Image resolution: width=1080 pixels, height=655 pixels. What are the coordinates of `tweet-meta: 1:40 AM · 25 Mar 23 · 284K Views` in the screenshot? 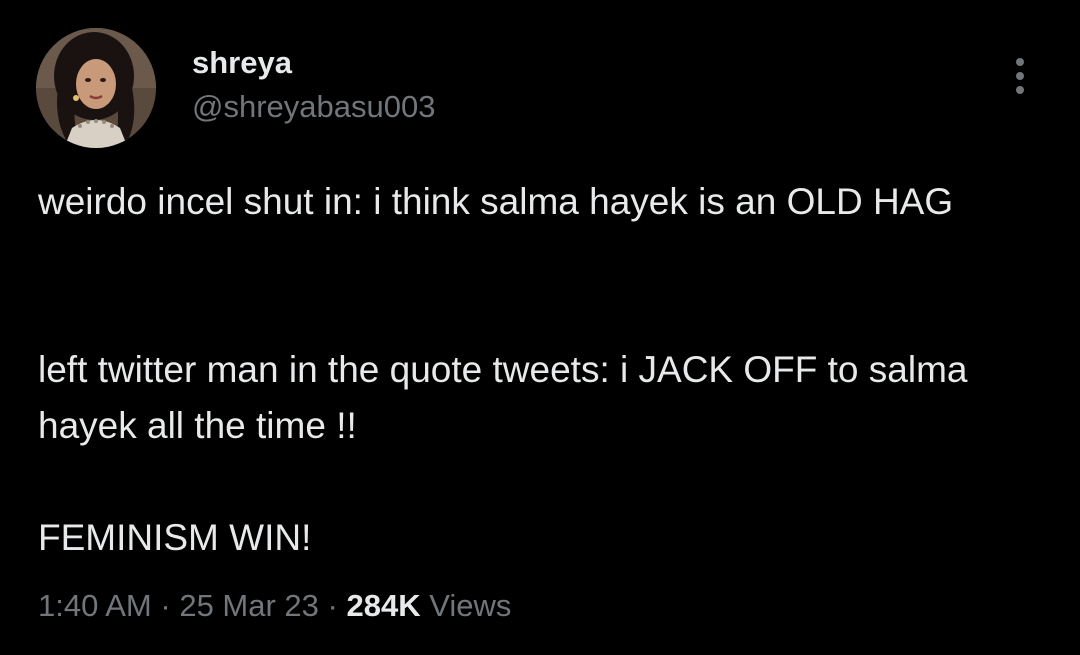 It's located at (274, 606).